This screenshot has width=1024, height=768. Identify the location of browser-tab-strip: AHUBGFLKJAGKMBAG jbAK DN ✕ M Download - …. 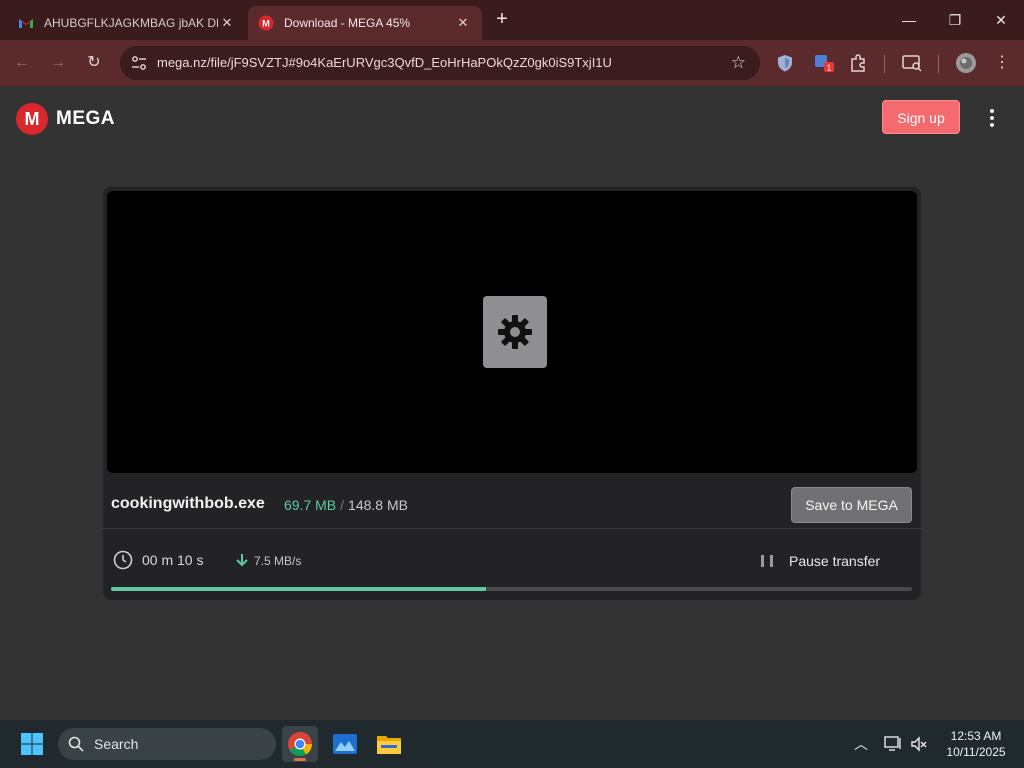
(512, 20).